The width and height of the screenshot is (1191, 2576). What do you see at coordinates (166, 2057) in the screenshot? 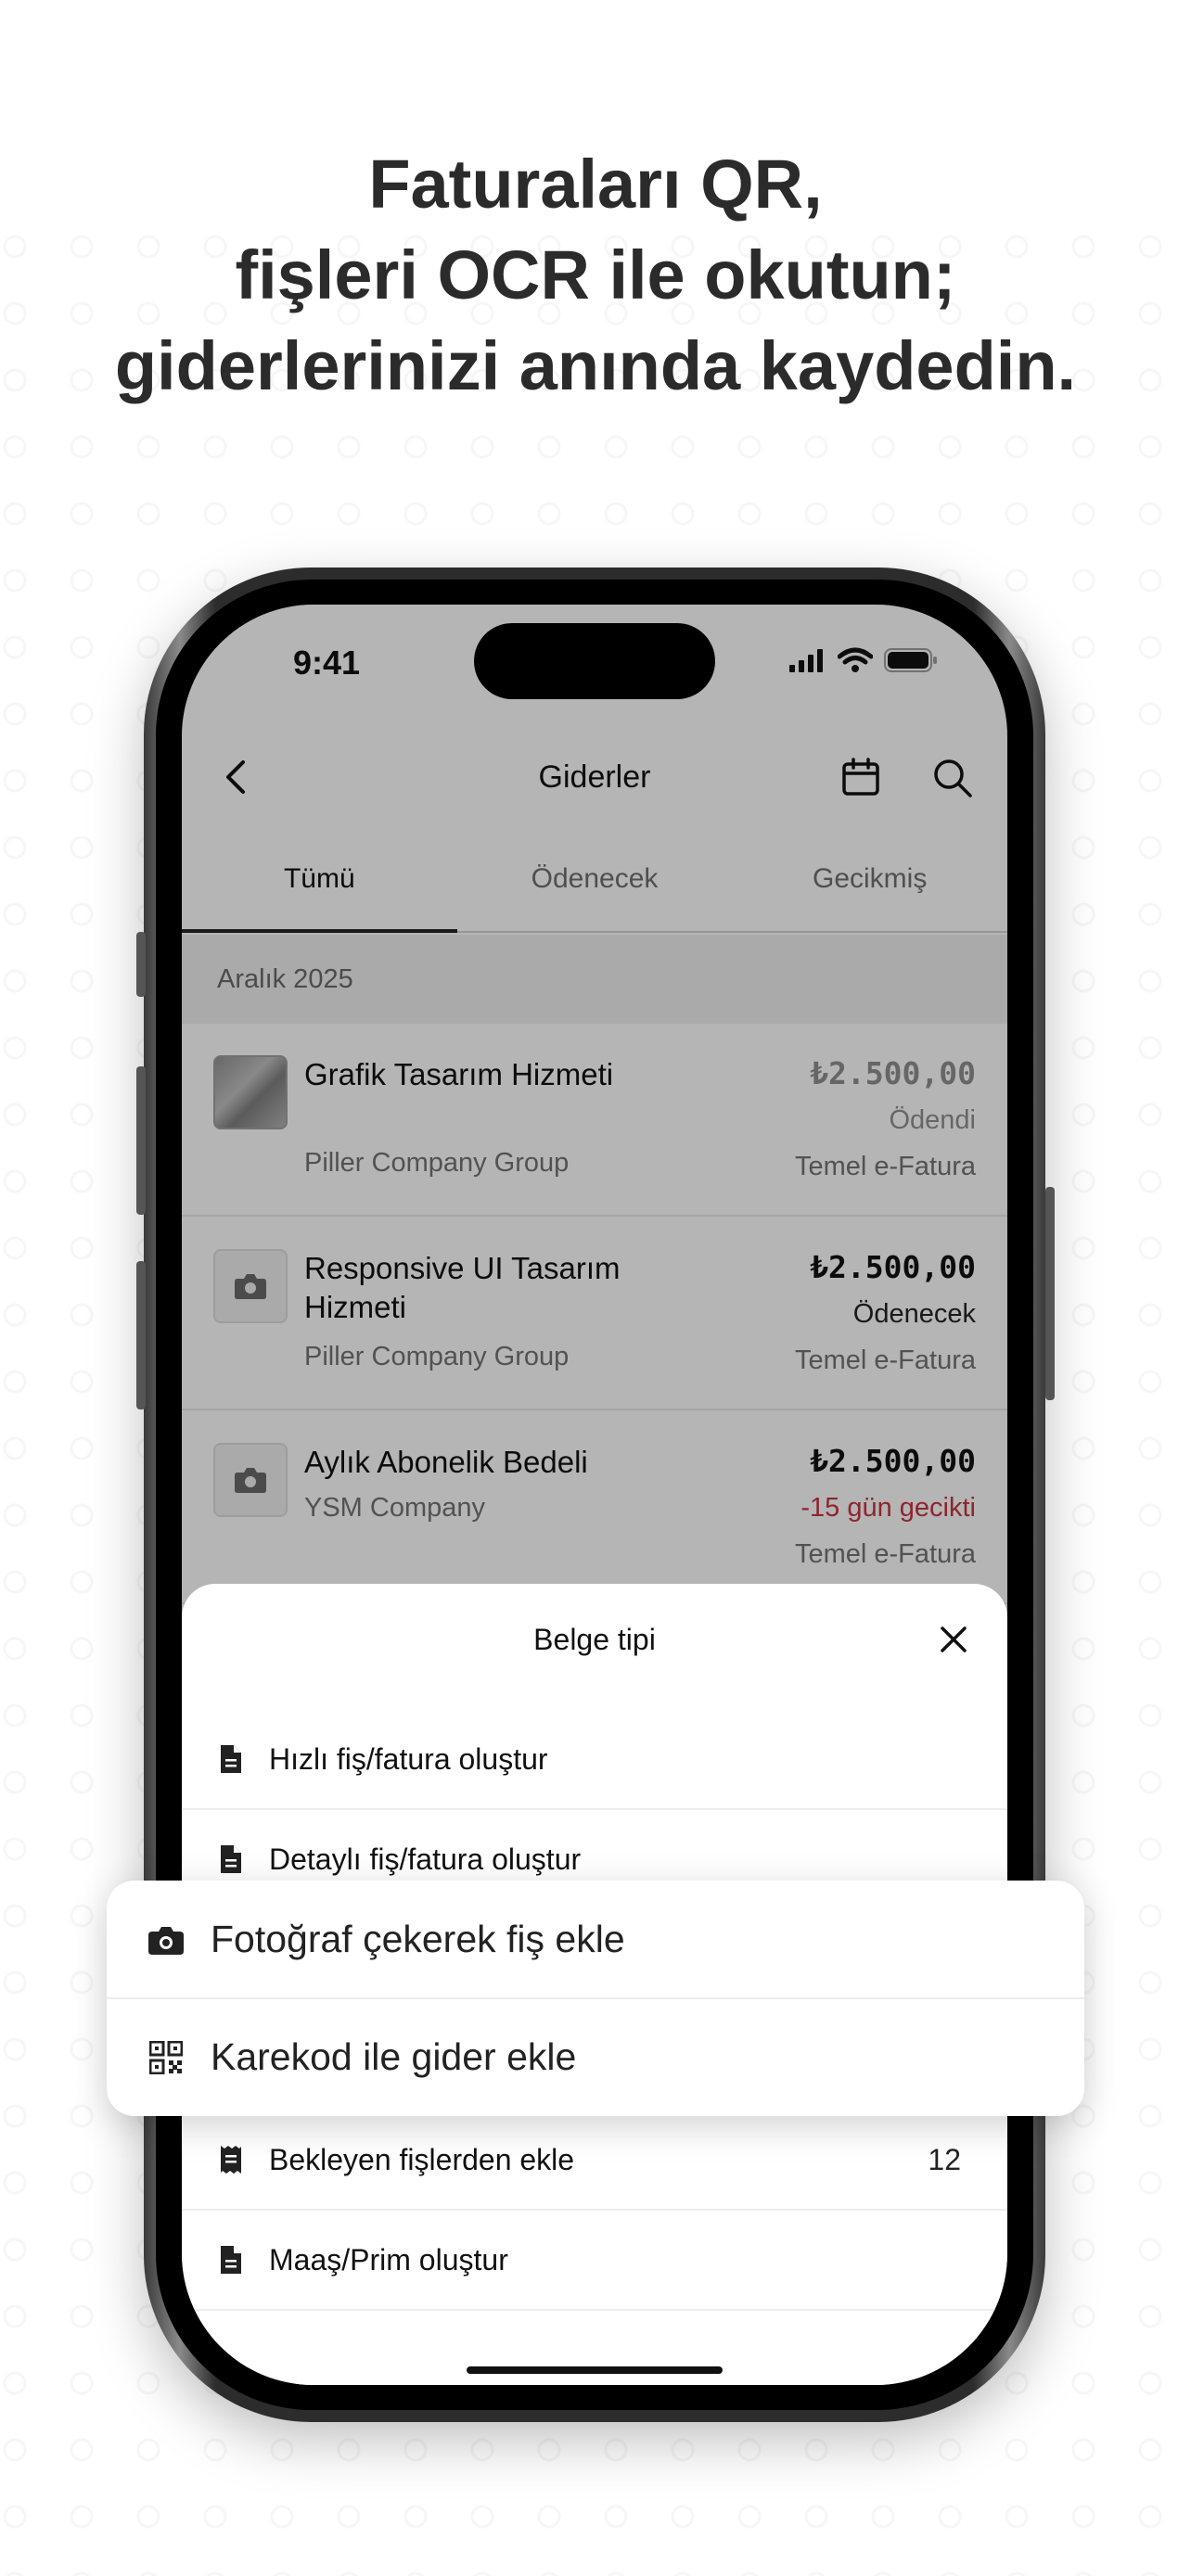
I see `qr-code-icon` at bounding box center [166, 2057].